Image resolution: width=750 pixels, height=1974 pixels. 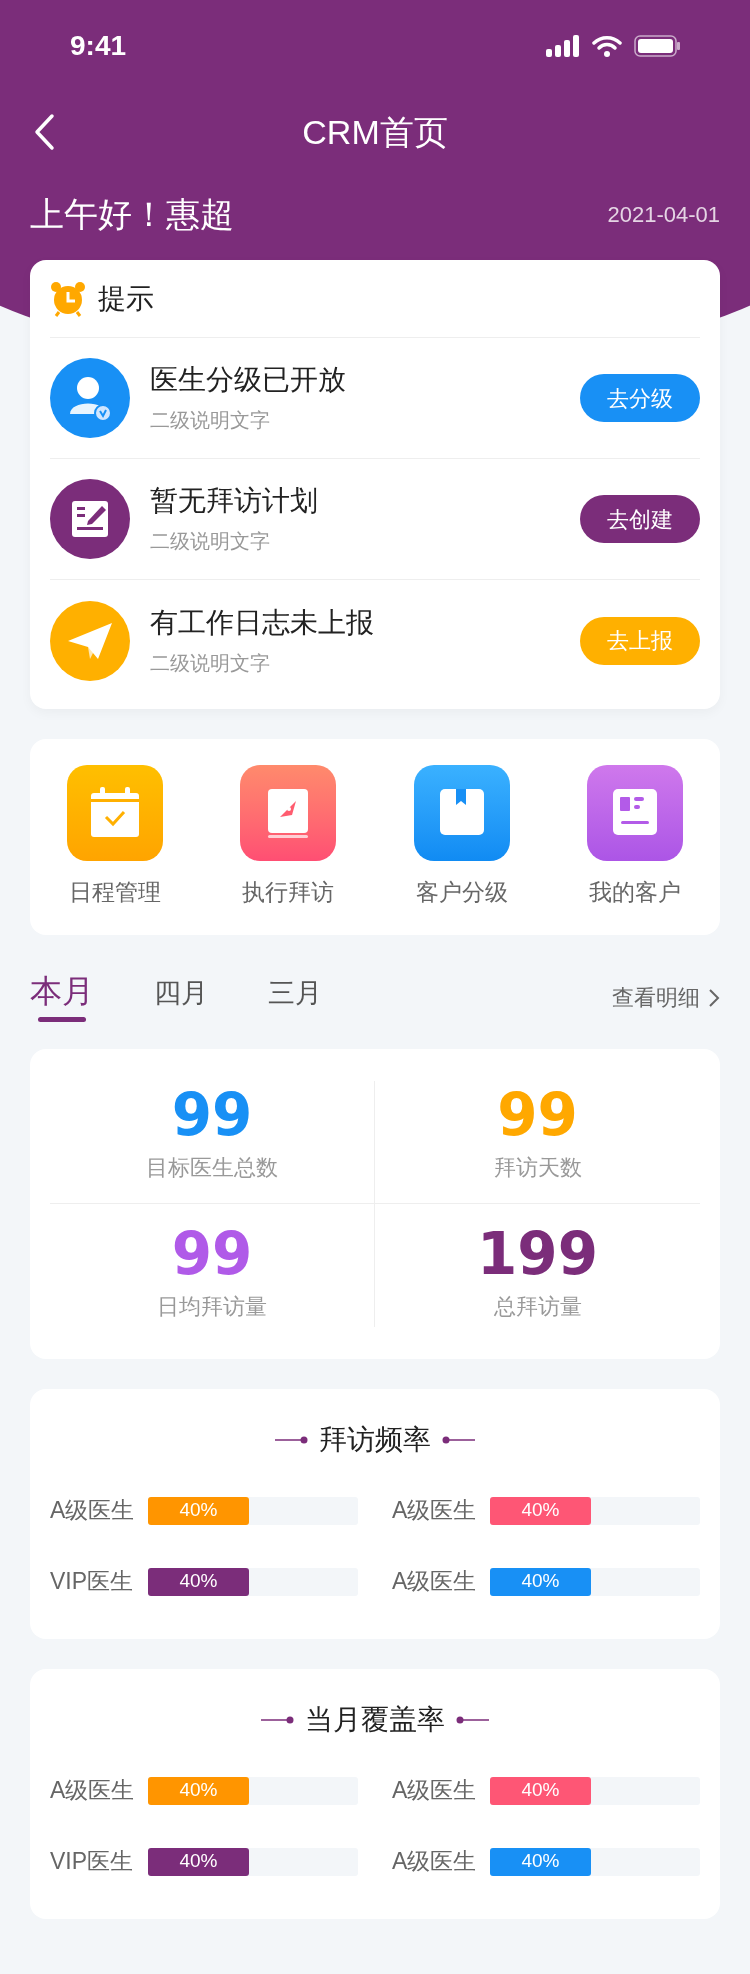 I want to click on greeting-text: 上午好！惠超, so click(x=132, y=214).